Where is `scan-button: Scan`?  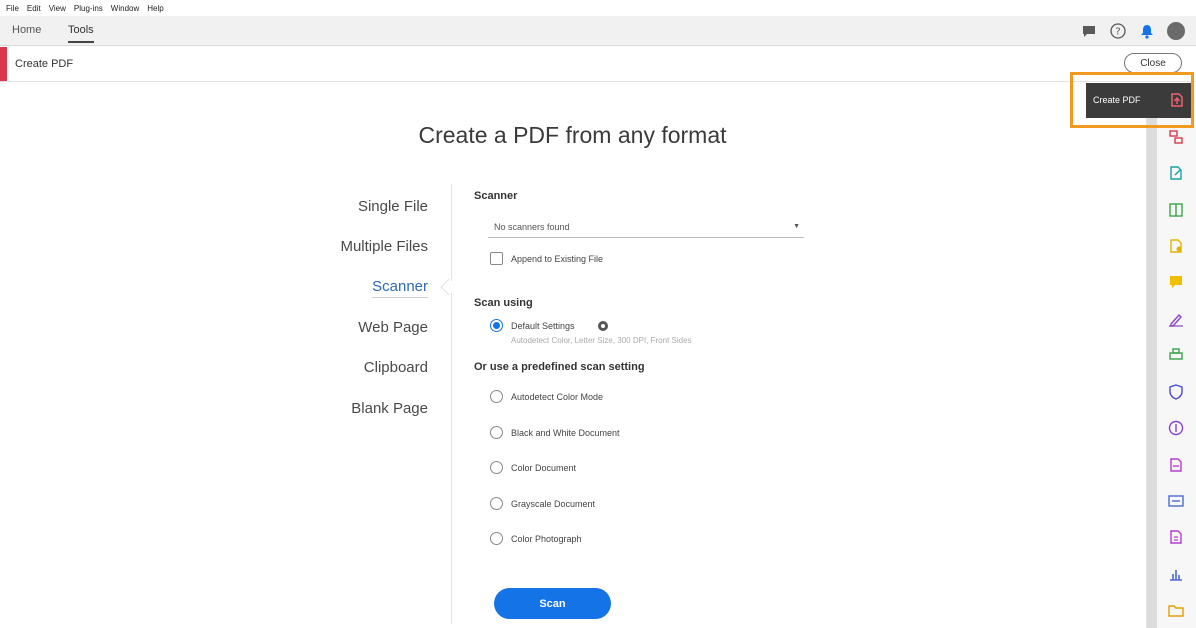 scan-button: Scan is located at coordinates (552, 603).